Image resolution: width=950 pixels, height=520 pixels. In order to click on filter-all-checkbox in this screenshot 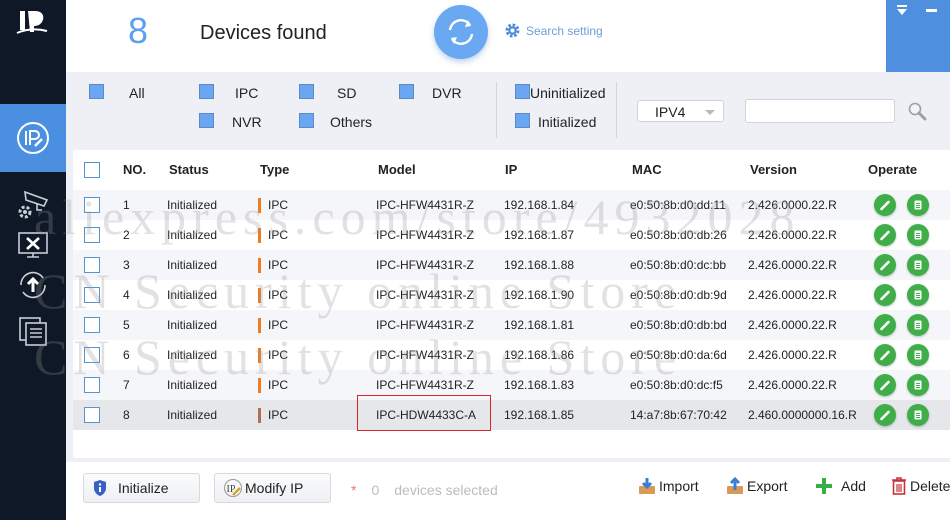, I will do `click(96, 91)`.